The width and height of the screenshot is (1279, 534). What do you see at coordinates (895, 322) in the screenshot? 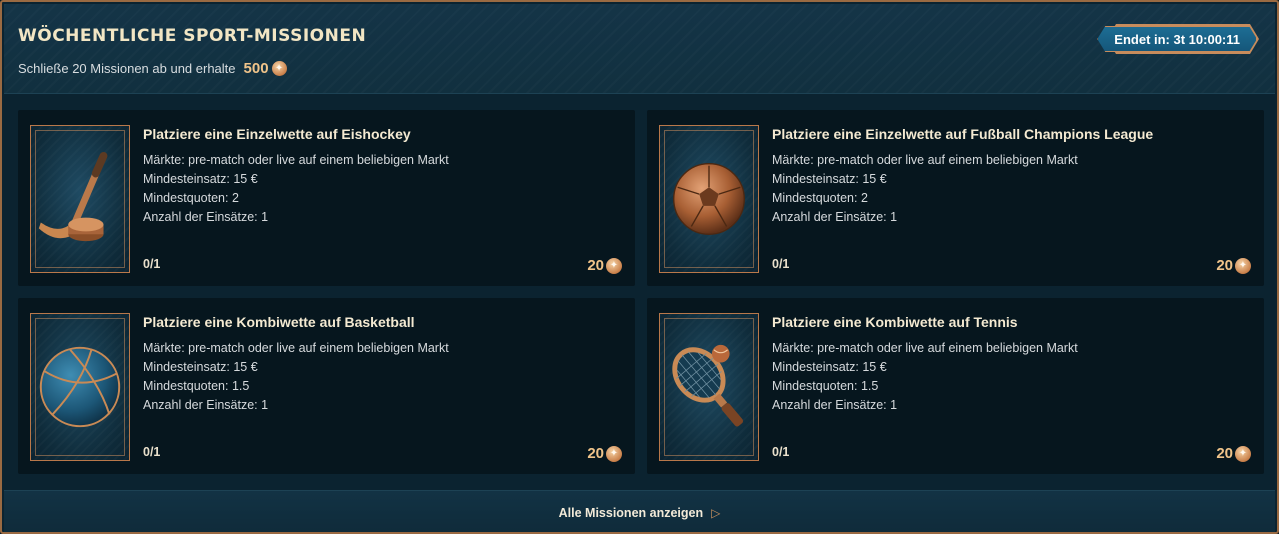
I see `mission-title: Platziere eine Kombiwette auf Tennis` at bounding box center [895, 322].